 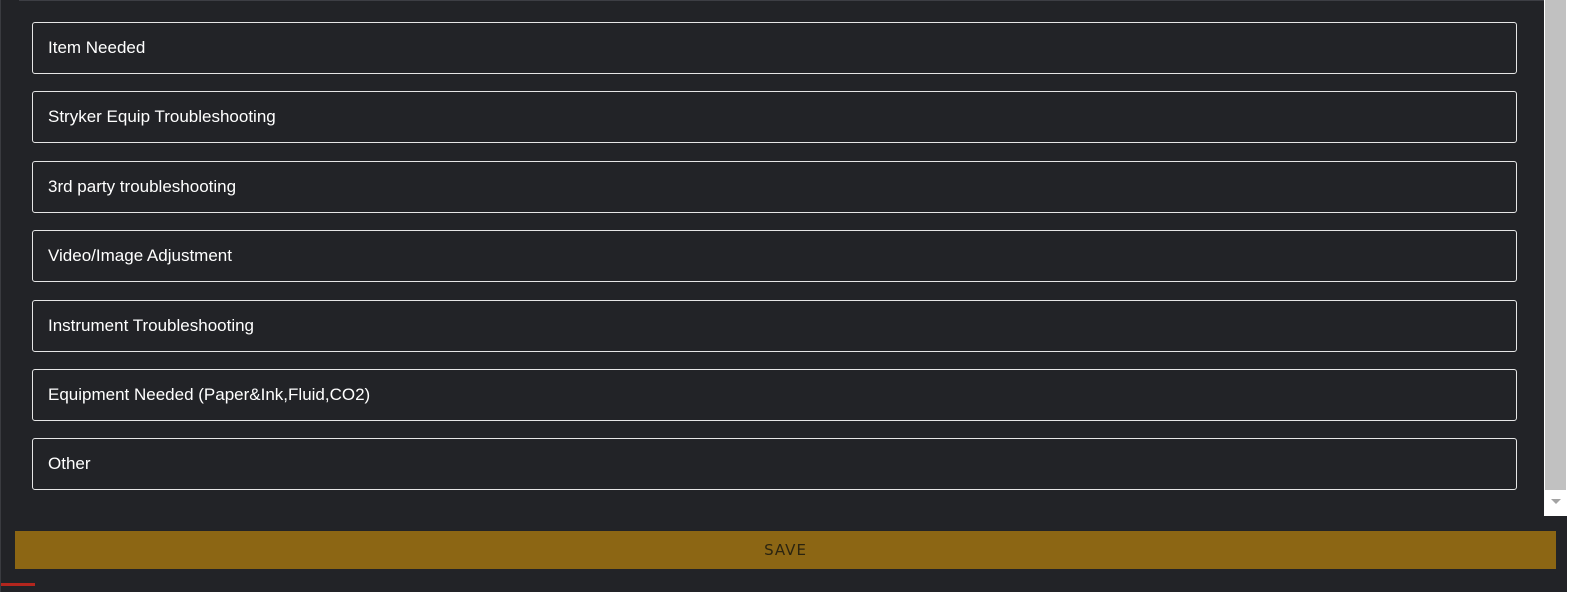 I want to click on option-instrument-troubleshooting: Instrument Troubleshooting, so click(x=774, y=325).